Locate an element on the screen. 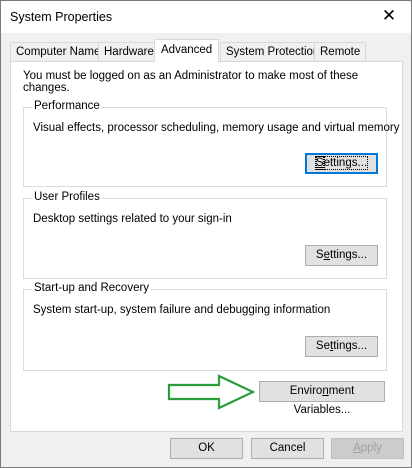  tab-advanced: Advanced is located at coordinates (187, 50).